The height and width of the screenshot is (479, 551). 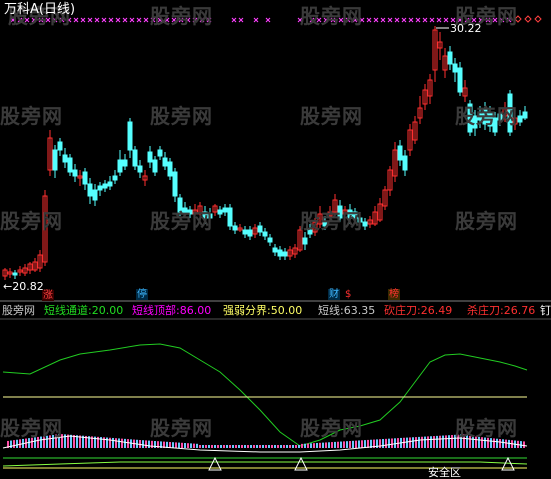 What do you see at coordinates (156, 310) in the screenshot?
I see `legend-label: 短线顶部:` at bounding box center [156, 310].